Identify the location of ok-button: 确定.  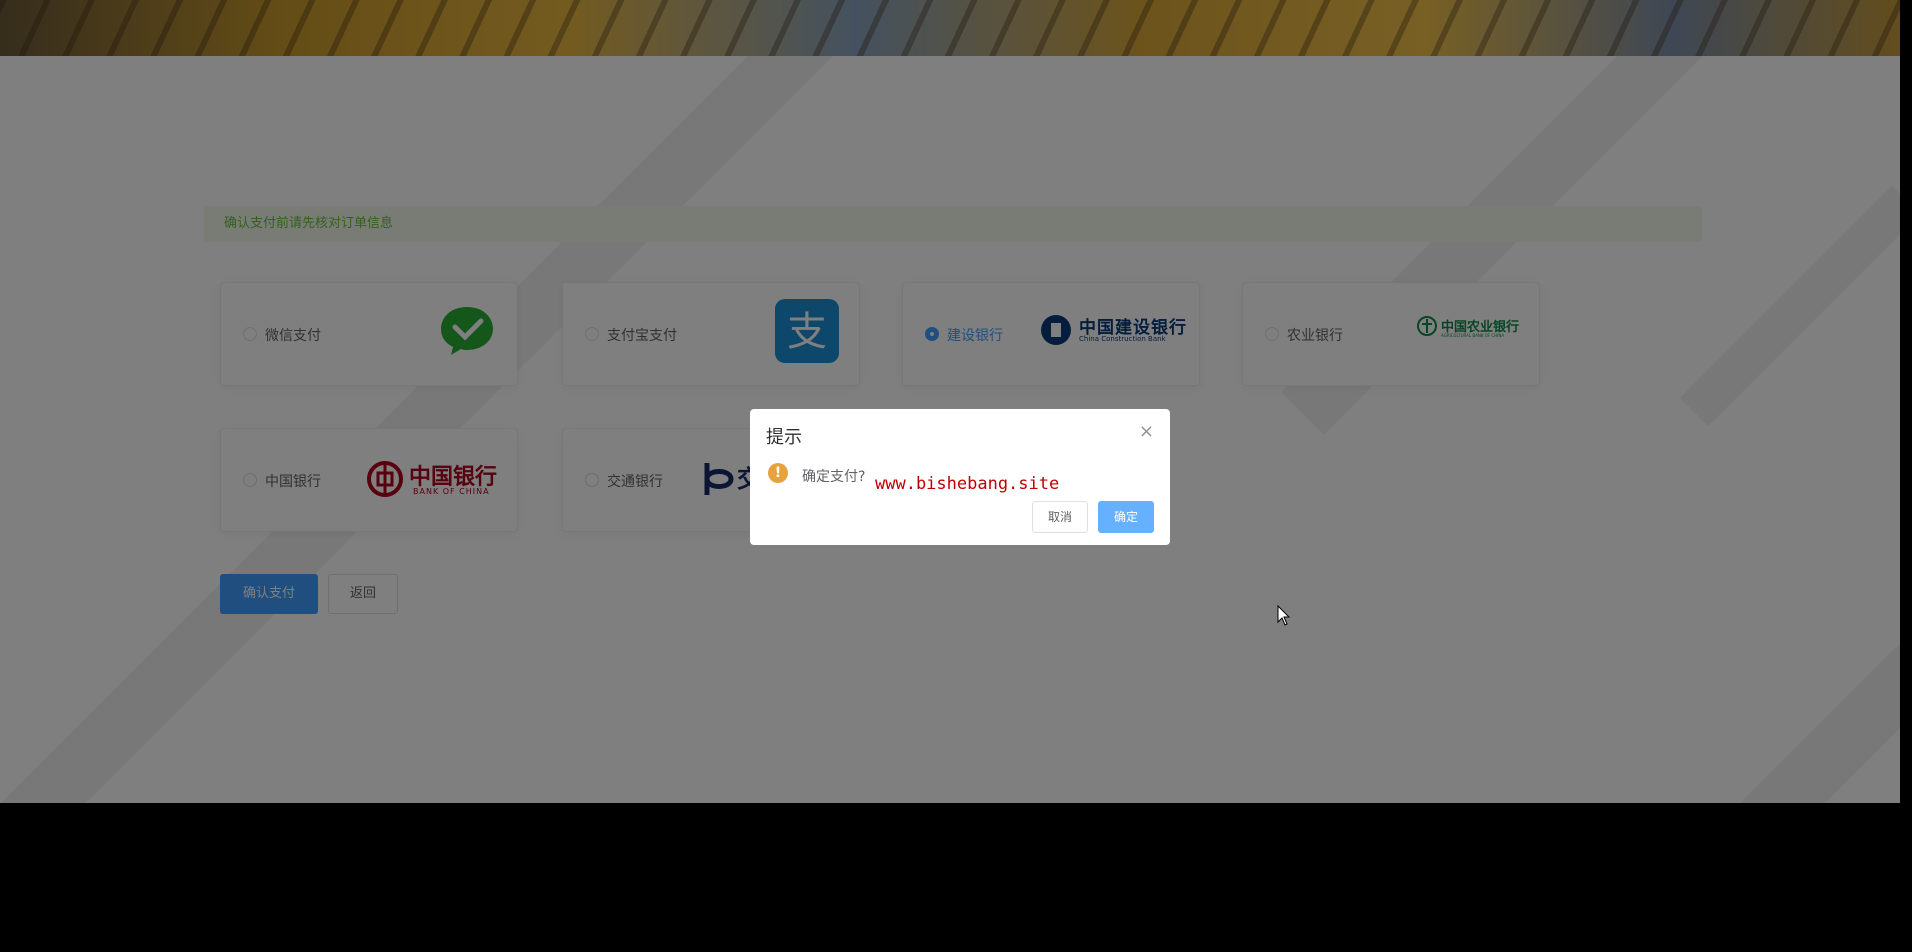
(1126, 517).